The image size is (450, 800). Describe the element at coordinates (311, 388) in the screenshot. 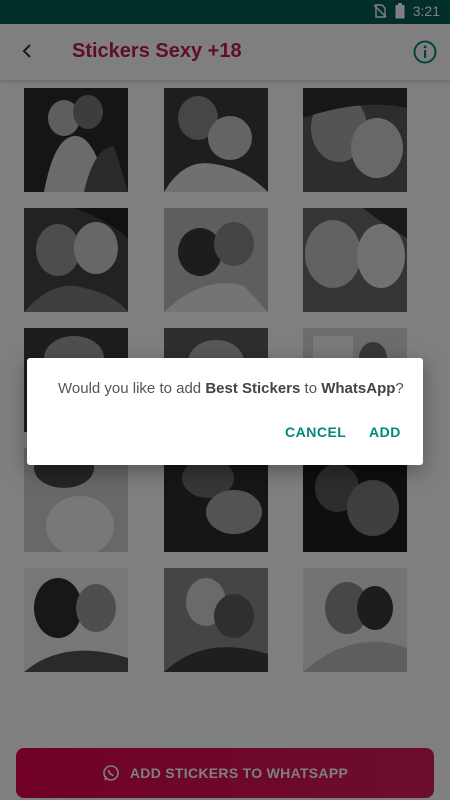

I see `dialog-message-middle: to` at that location.